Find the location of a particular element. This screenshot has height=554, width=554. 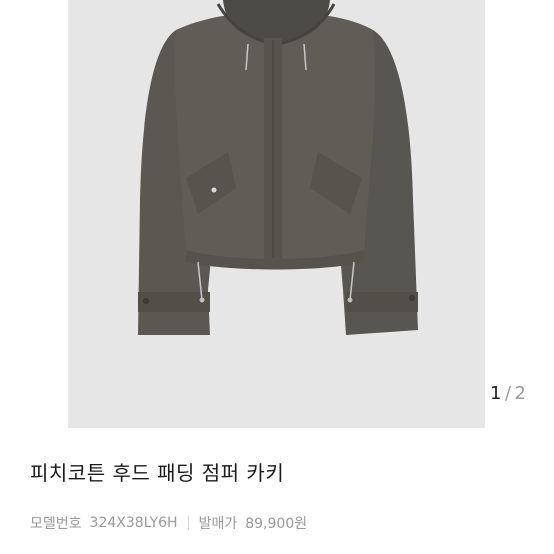

product-title: 피치코튼 후드 패딩 점퍼 카키 is located at coordinates (157, 473).